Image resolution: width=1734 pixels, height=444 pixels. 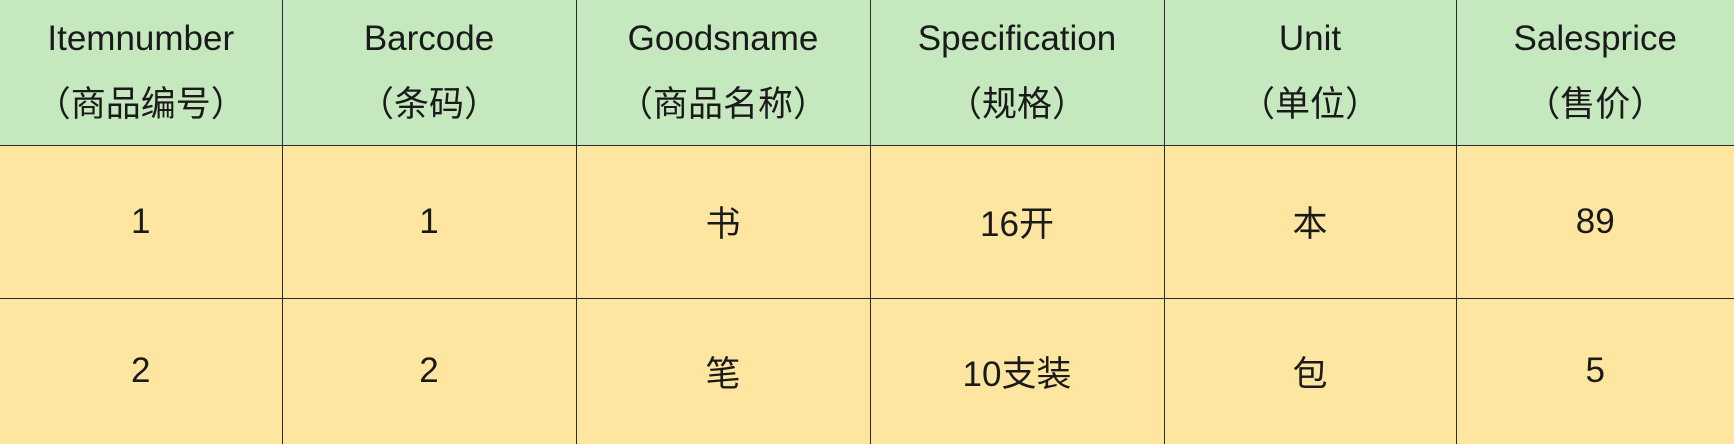 What do you see at coordinates (1310, 73) in the screenshot?
I see `header-unit: Unit （单位）` at bounding box center [1310, 73].